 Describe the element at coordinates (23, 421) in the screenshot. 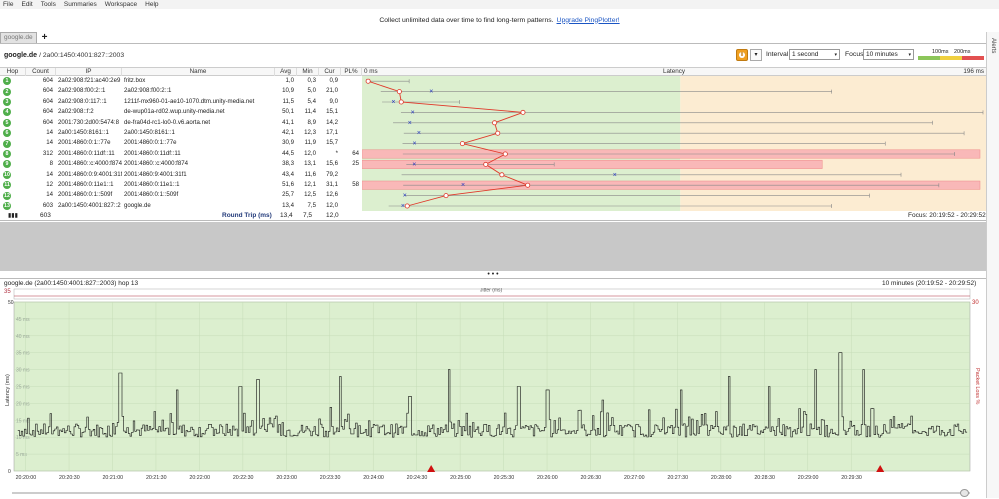

I see `y-tick-label: 15 ms` at that location.